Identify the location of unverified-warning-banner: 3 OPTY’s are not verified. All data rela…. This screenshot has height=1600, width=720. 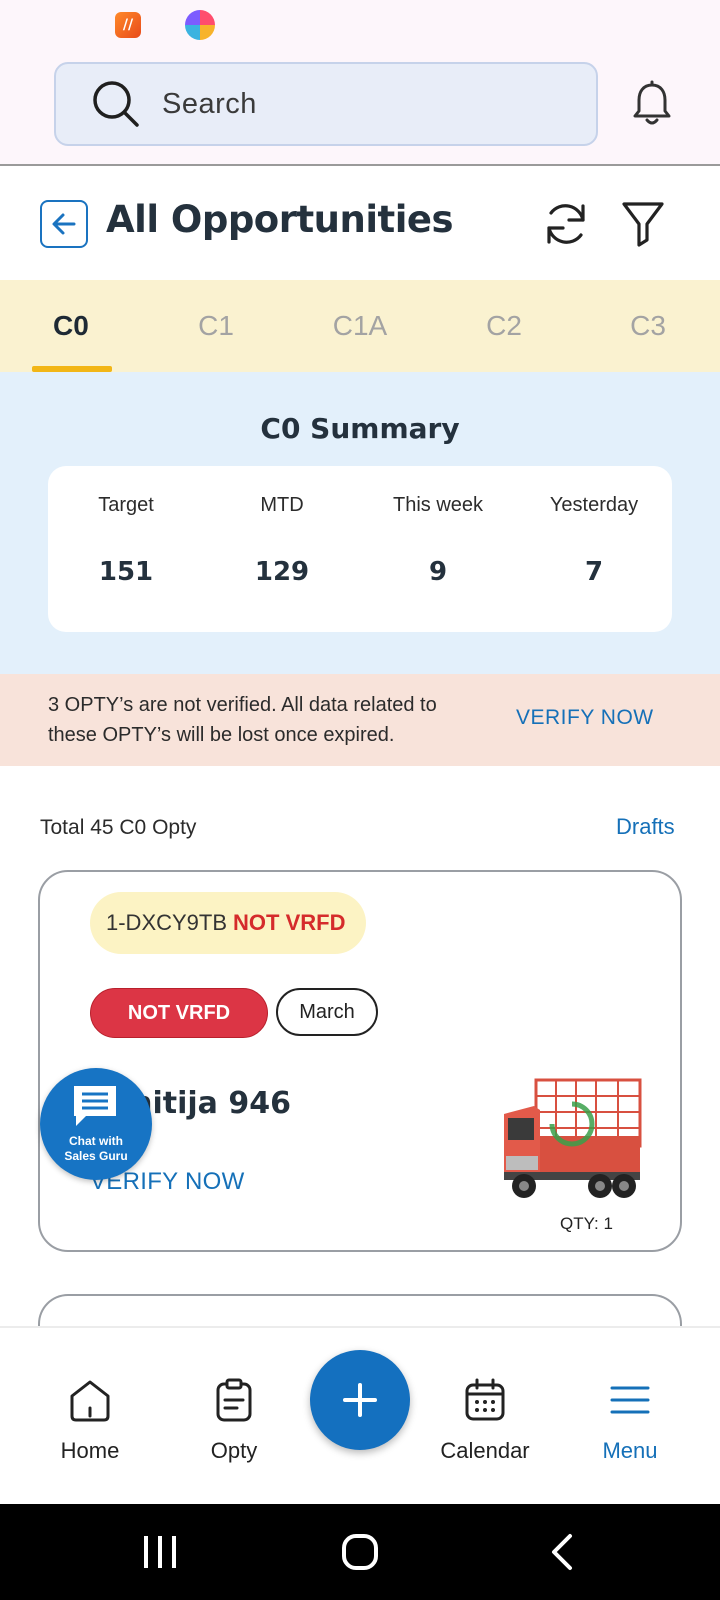
(360, 720).